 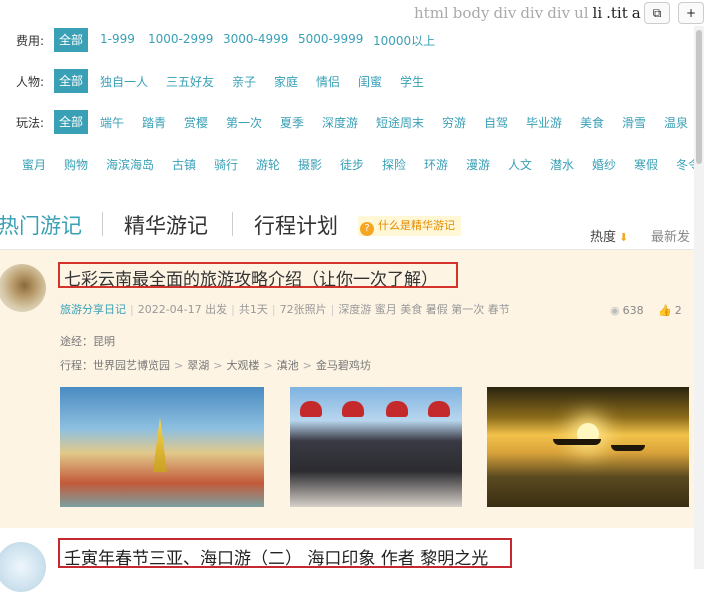 What do you see at coordinates (352, 164) in the screenshot?
I see `filter-option: 徒步` at bounding box center [352, 164].